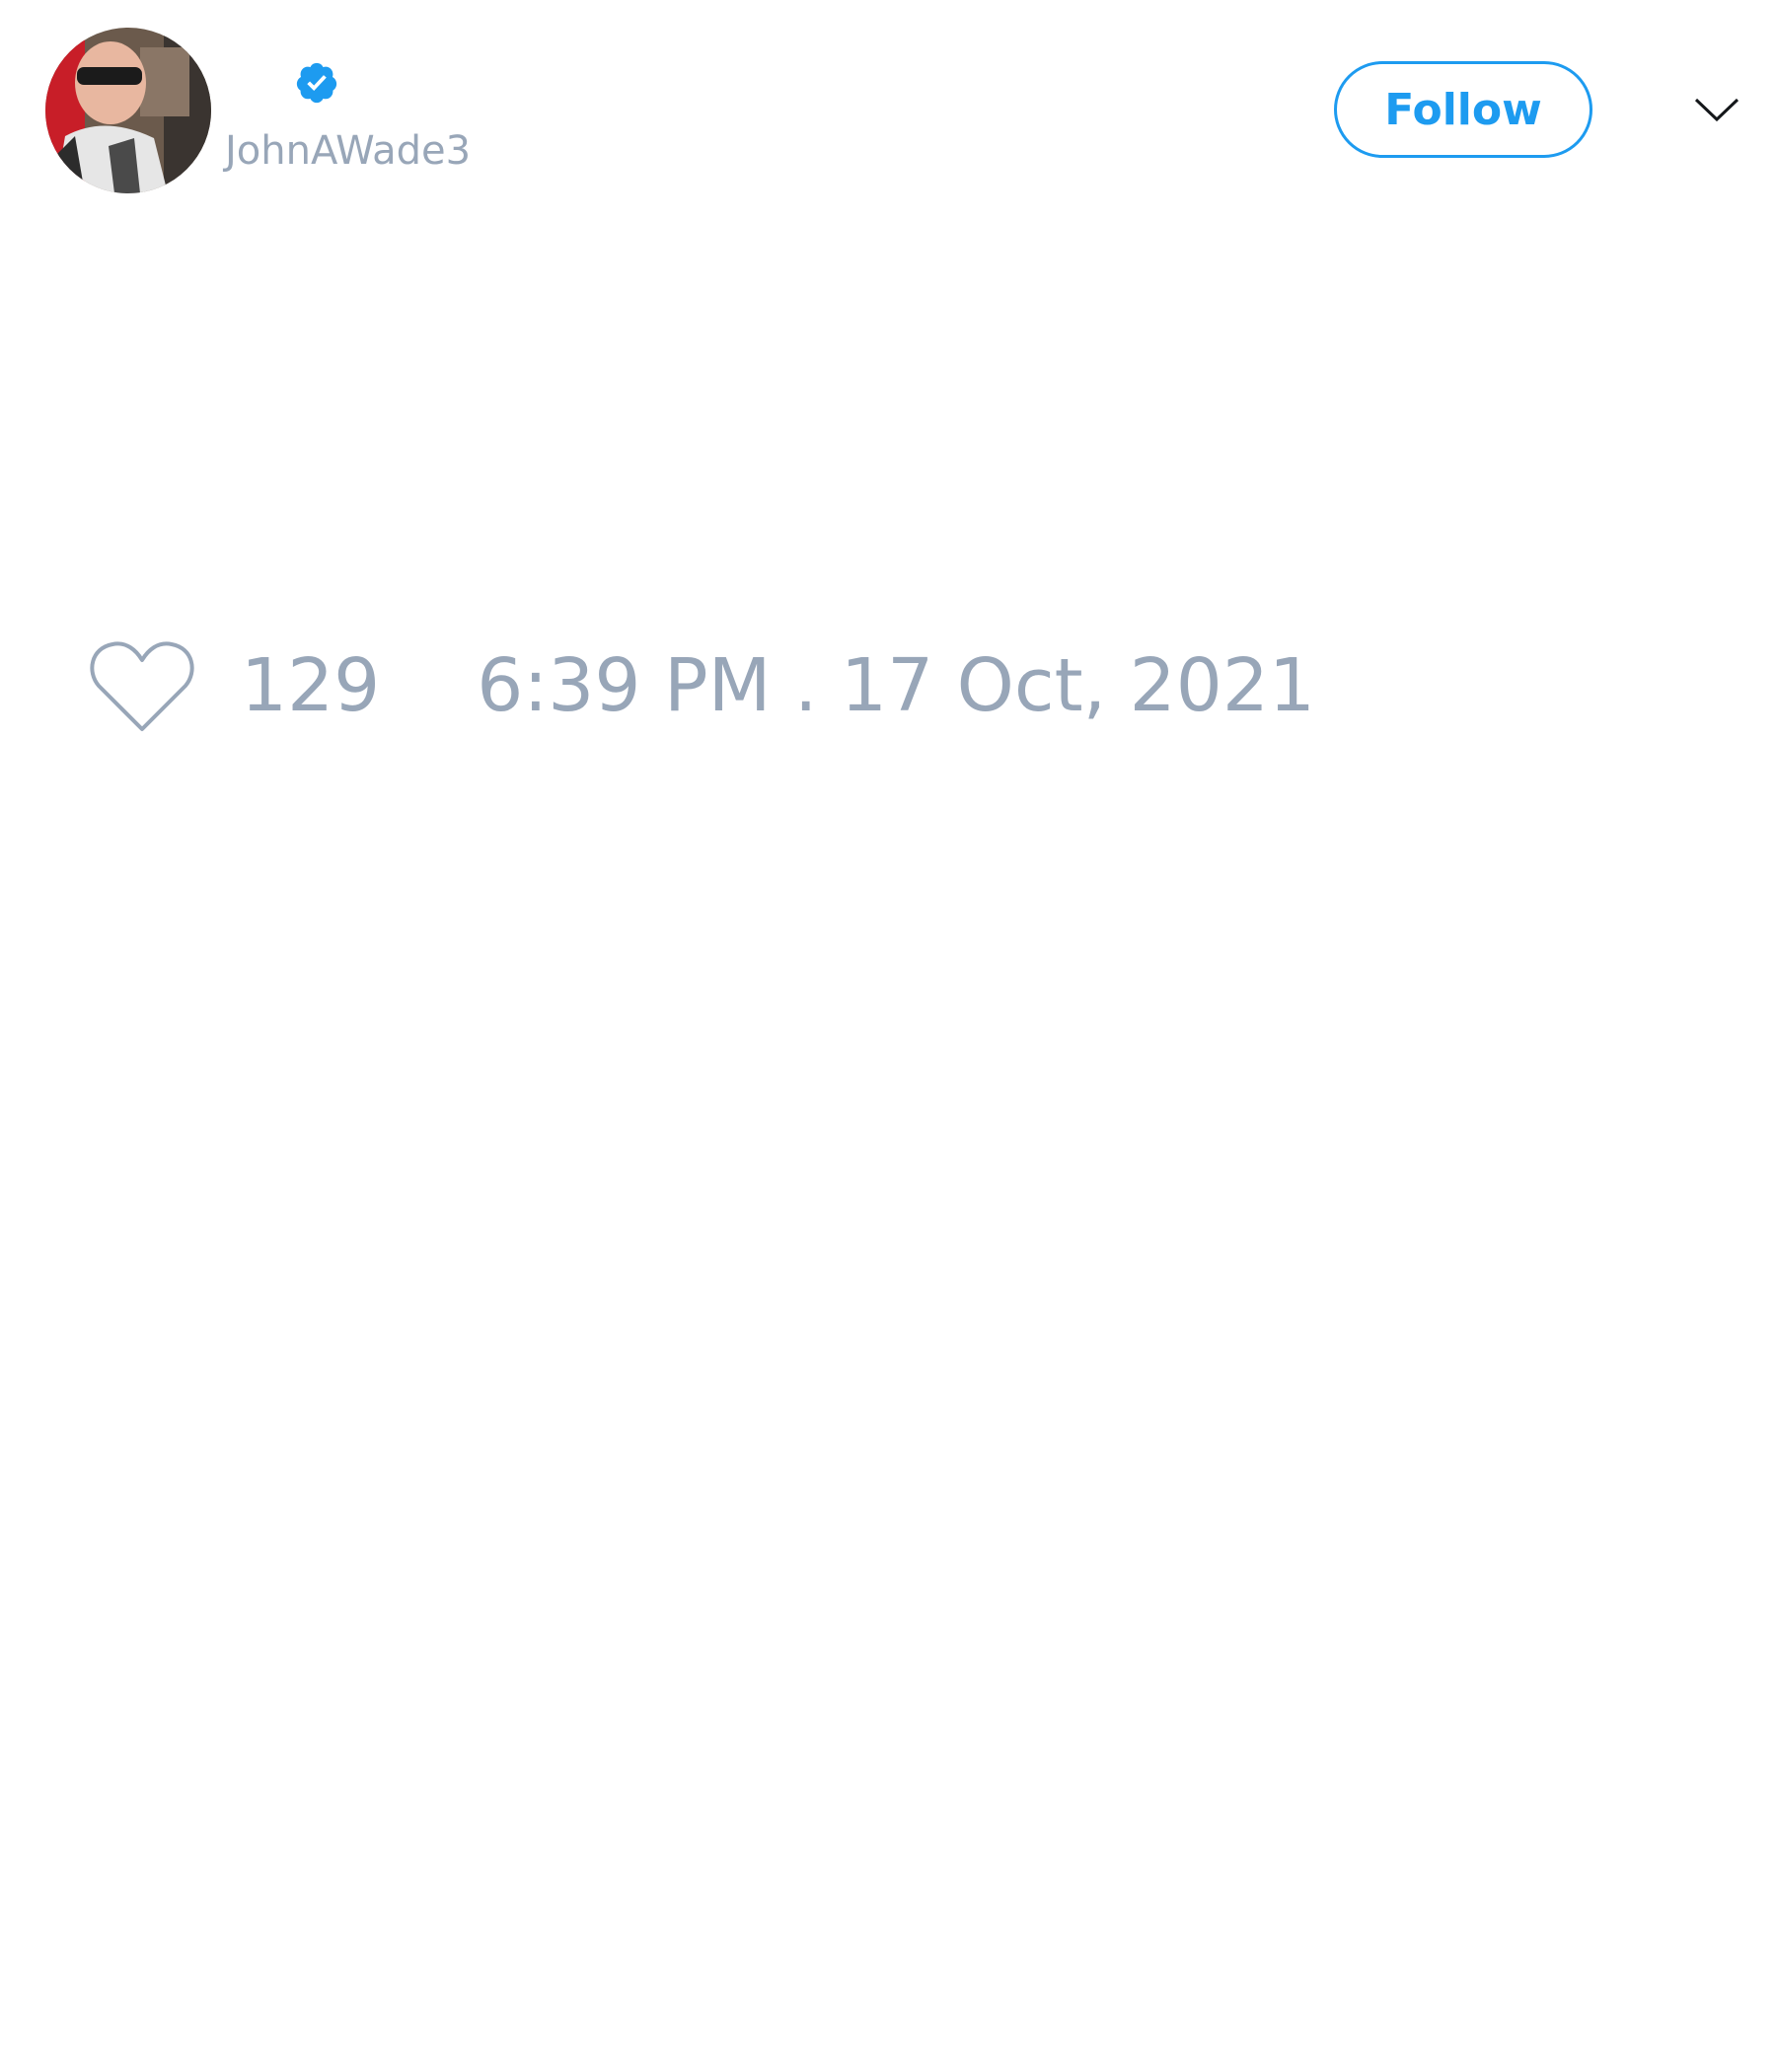  Describe the element at coordinates (896, 685) in the screenshot. I see `tweet-timestamp: 6:39 PM . 17 Oct, 2021` at that location.